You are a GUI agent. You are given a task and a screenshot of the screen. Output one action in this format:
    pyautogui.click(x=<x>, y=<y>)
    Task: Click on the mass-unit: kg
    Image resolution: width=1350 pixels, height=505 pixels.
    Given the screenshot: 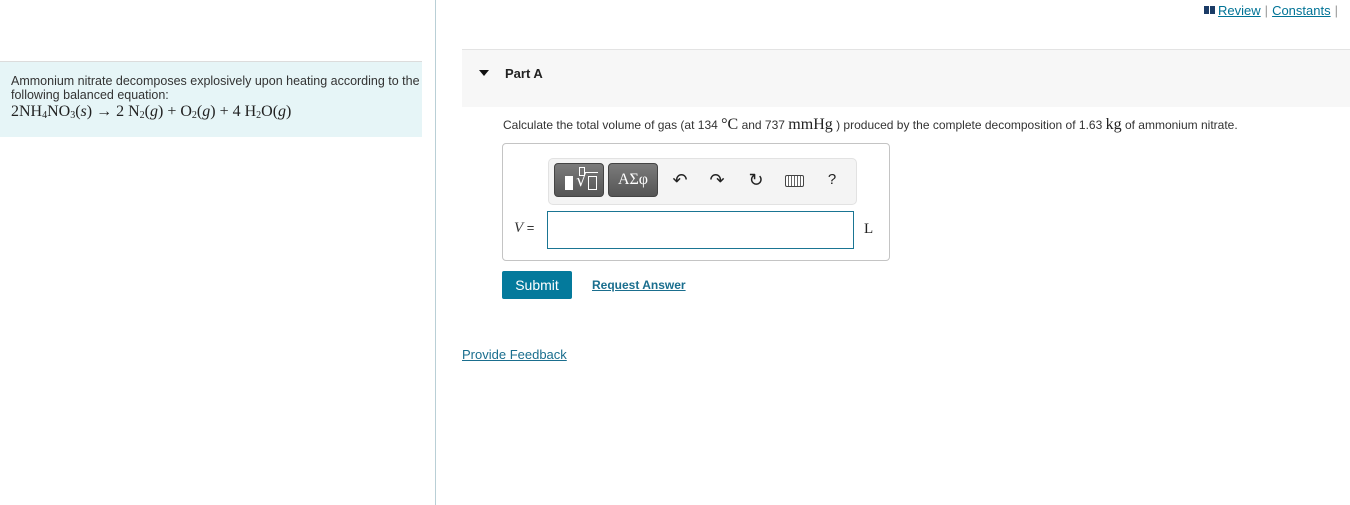 What is the action you would take?
    pyautogui.click(x=1113, y=124)
    